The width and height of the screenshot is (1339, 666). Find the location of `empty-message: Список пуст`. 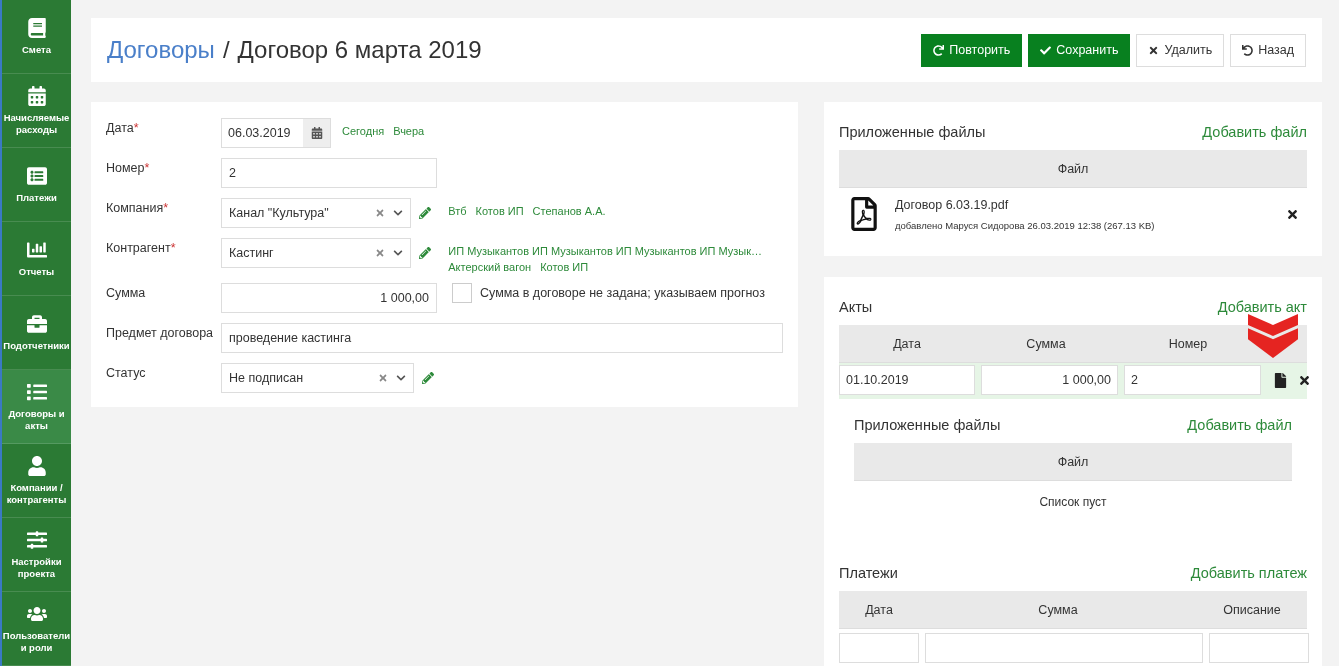

empty-message: Список пуст is located at coordinates (1073, 501).